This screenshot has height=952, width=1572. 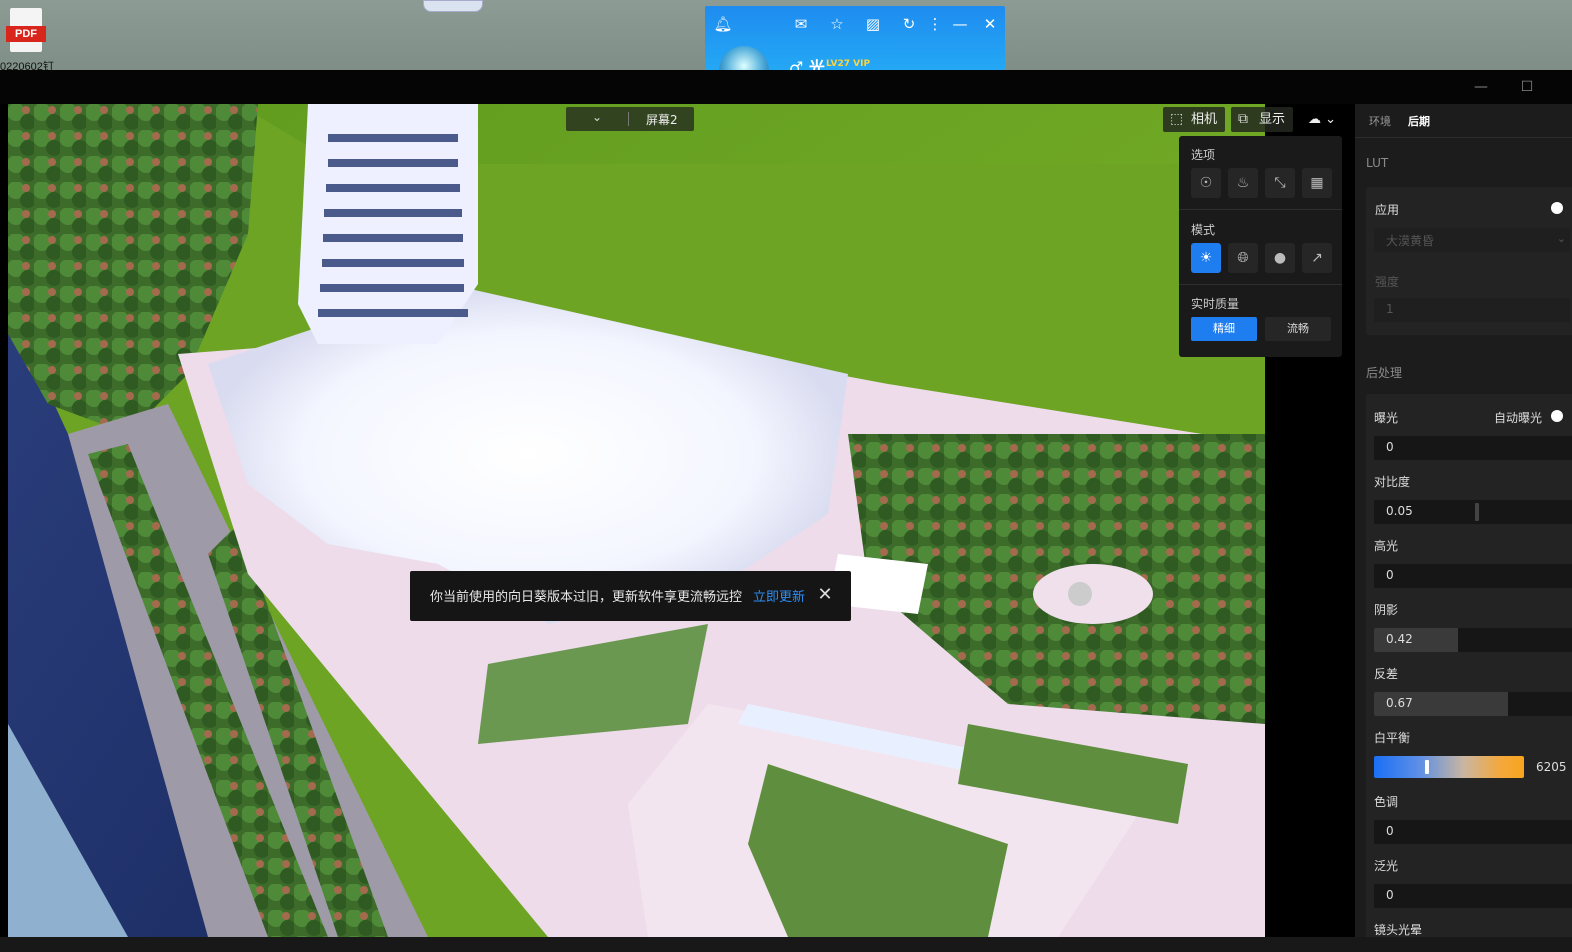 I want to click on quality-title: 实时质量, so click(x=1215, y=304).